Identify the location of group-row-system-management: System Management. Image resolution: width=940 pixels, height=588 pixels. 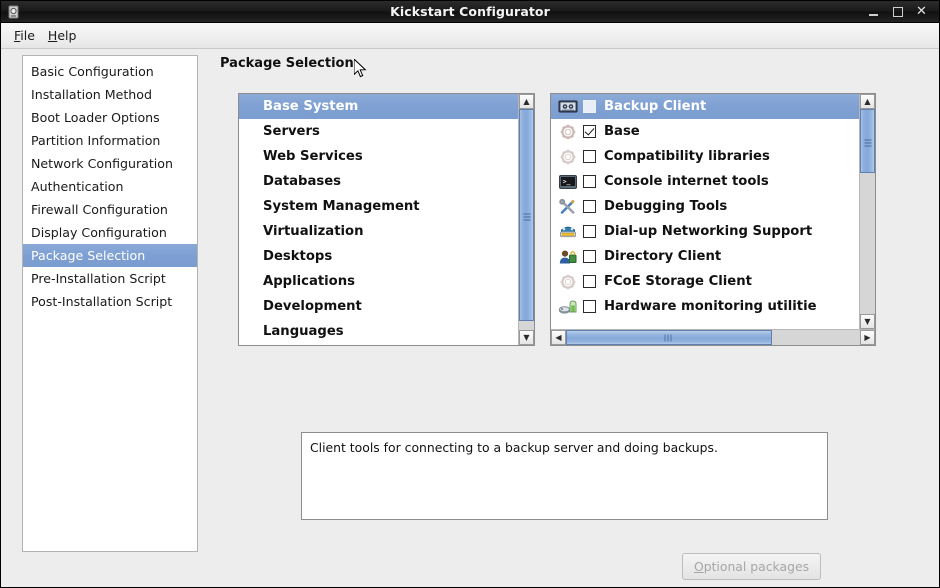
(378, 206).